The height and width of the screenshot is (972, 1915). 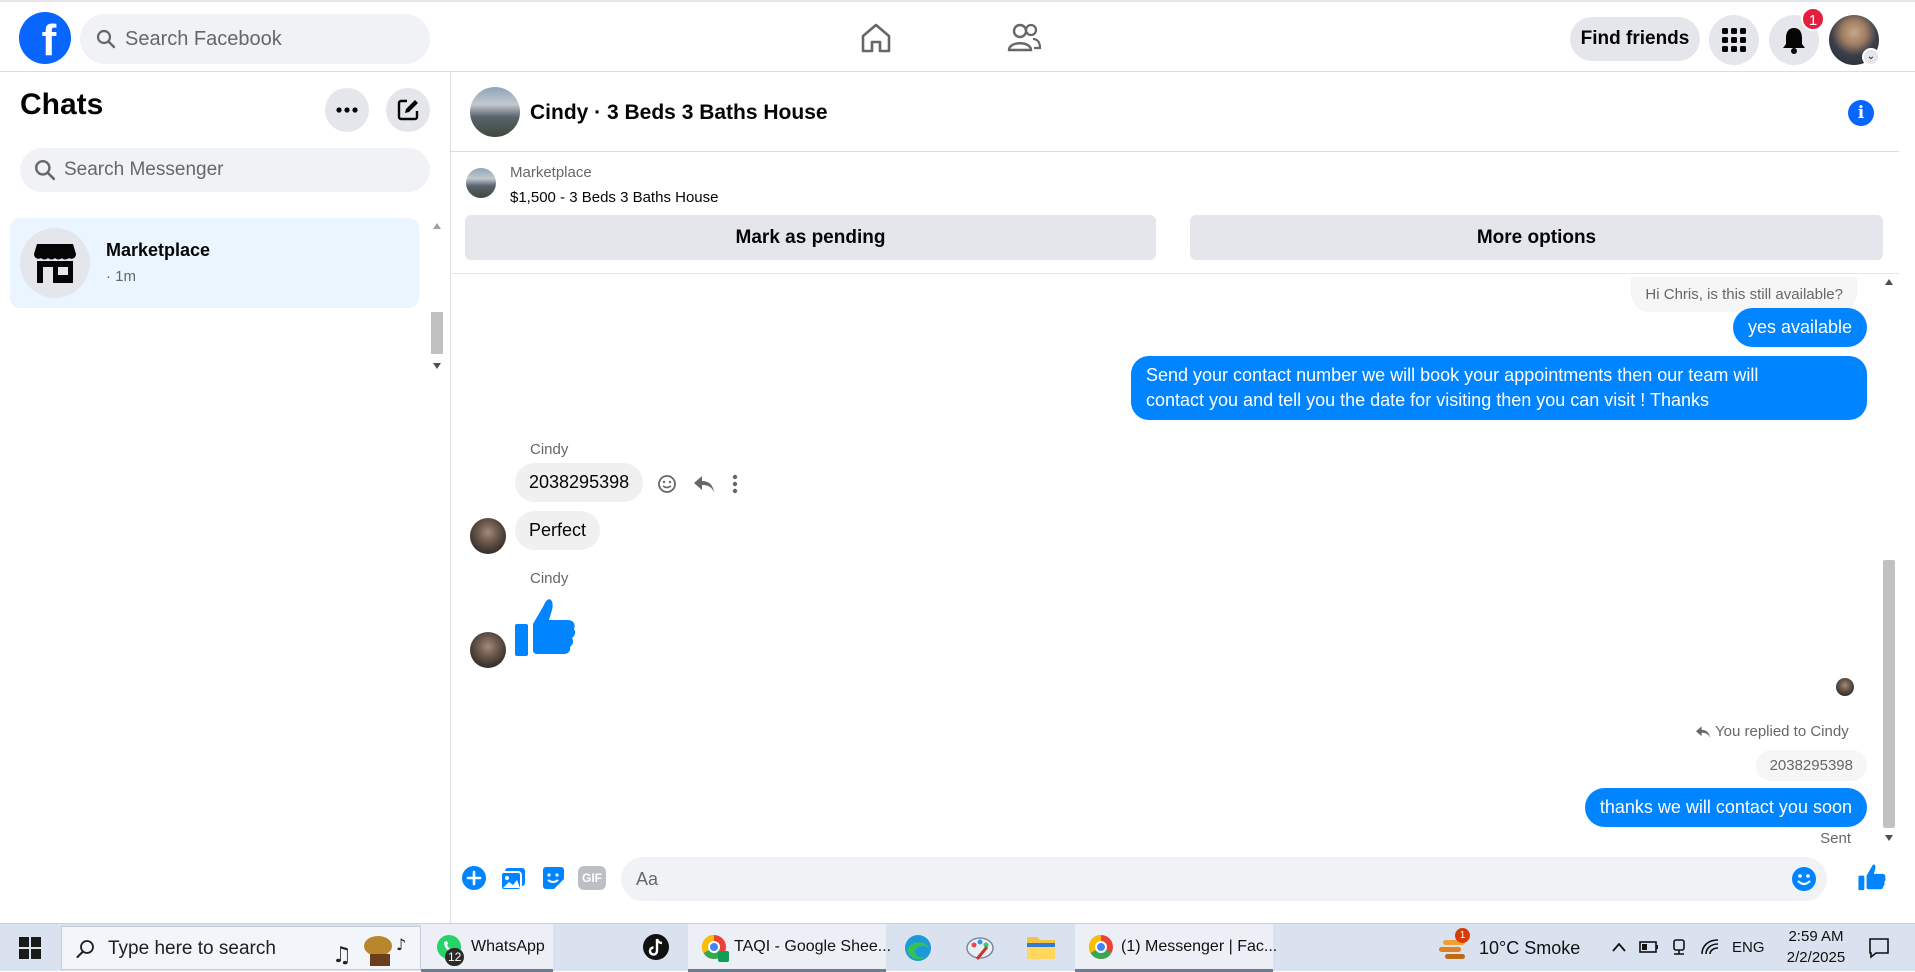 I want to click on conversation-header: Cindy · 3 Beds 3 Baths House i, so click(x=1175, y=112).